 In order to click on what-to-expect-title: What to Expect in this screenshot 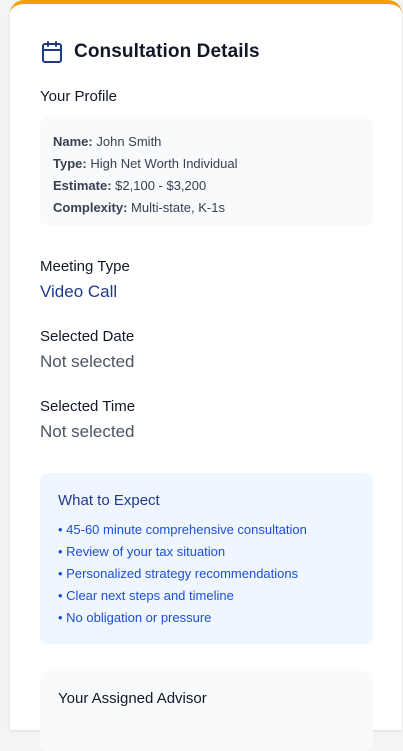, I will do `click(109, 500)`.